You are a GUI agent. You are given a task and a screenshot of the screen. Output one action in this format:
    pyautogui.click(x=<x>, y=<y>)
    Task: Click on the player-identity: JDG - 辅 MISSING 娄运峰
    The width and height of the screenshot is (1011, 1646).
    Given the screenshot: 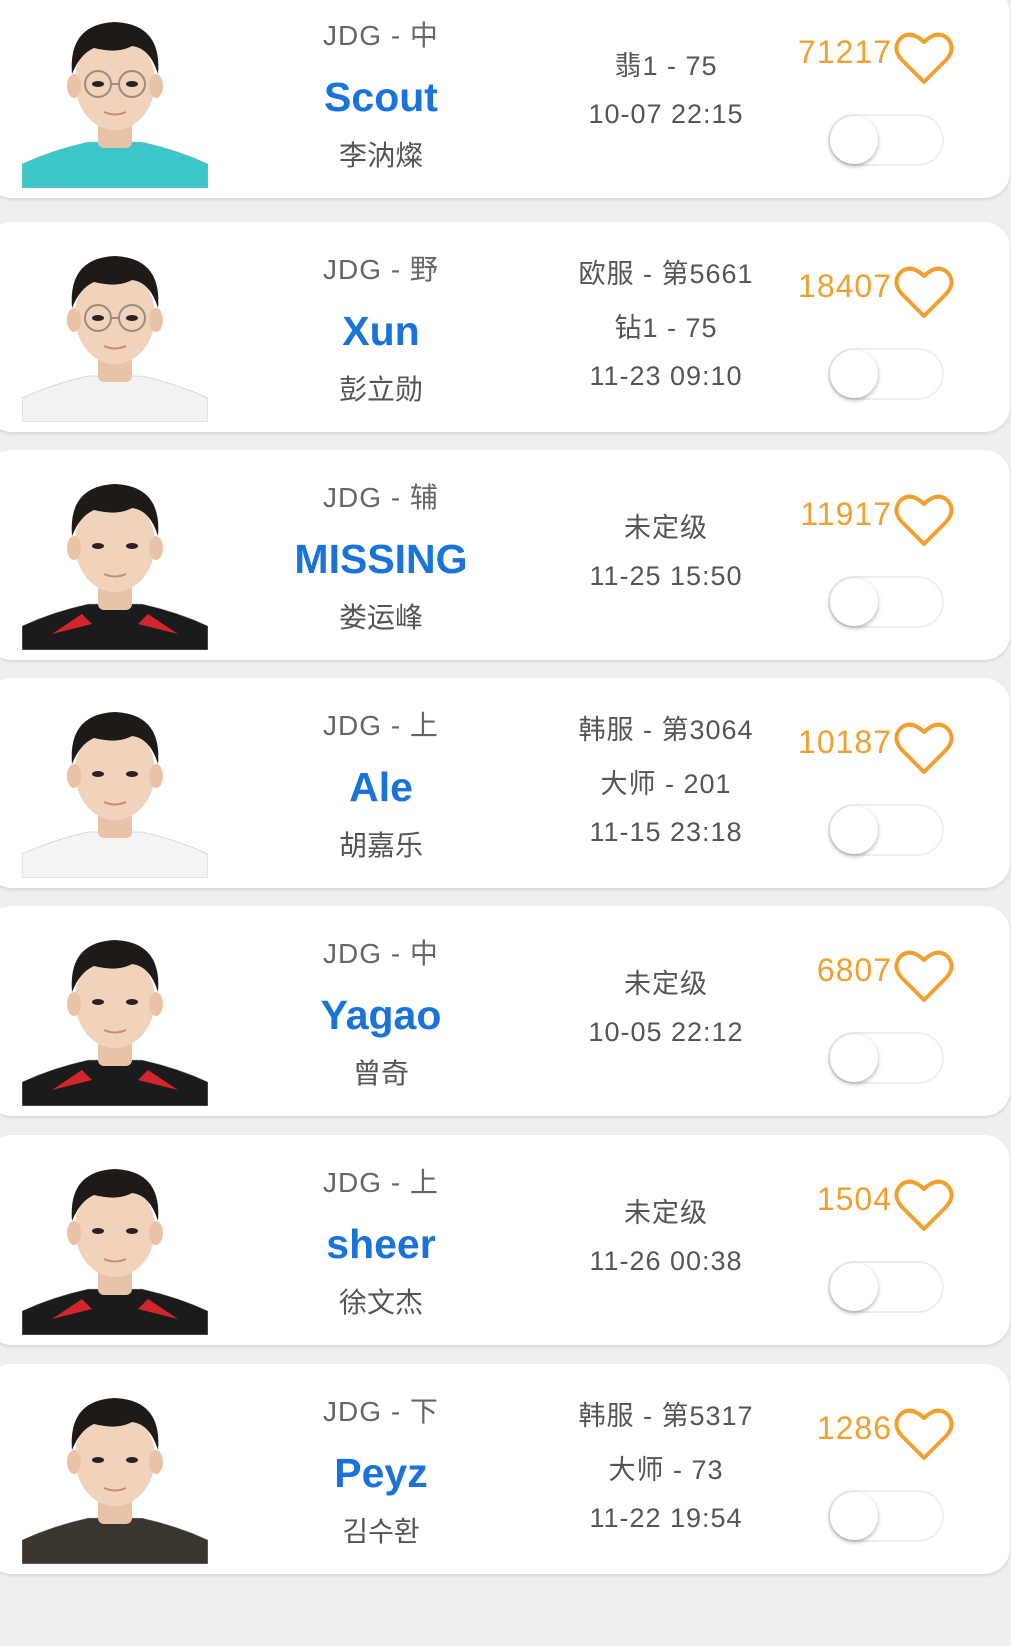 What is the action you would take?
    pyautogui.click(x=381, y=555)
    